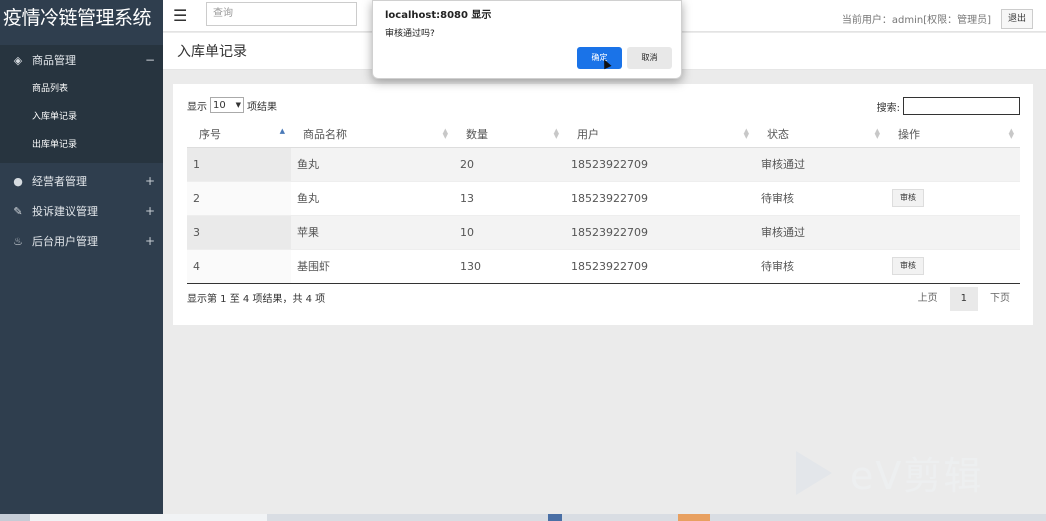  Describe the element at coordinates (509, 231) in the screenshot. I see `cell-qty: 10` at that location.